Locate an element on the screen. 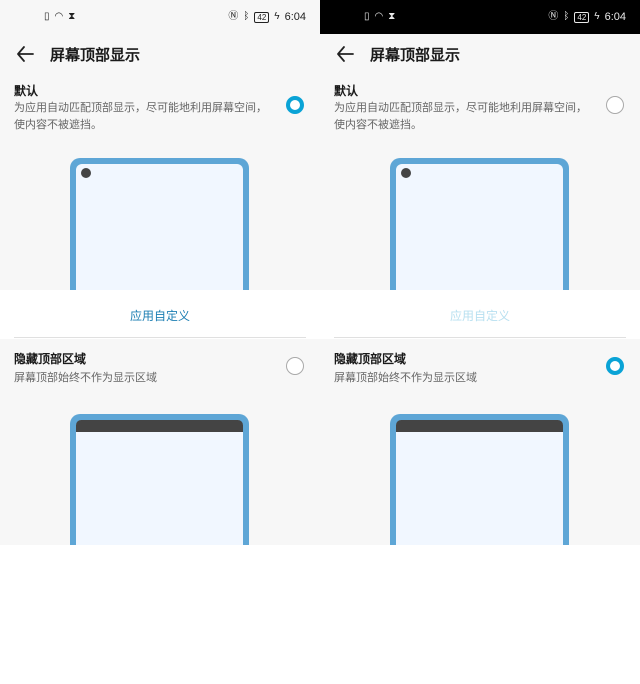 The width and height of the screenshot is (640, 684). custom-app-link-disabled: 应用自定义 is located at coordinates (479, 316).